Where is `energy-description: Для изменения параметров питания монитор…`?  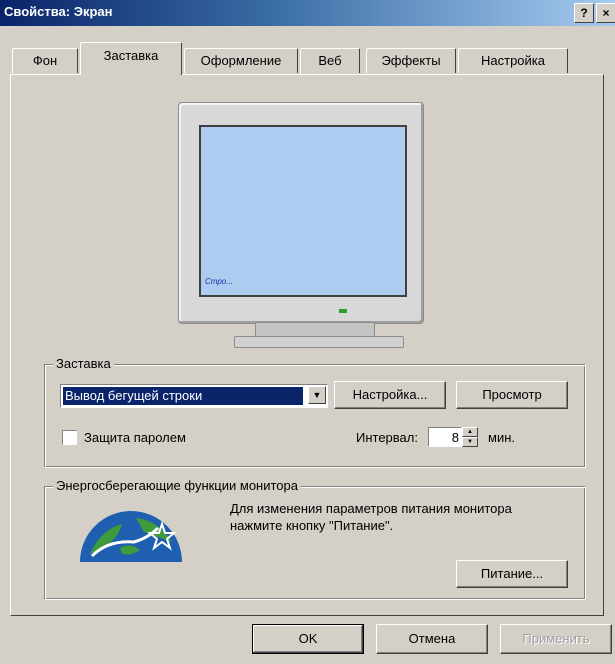
energy-description: Для изменения параметров питания монитор… is located at coordinates (371, 517).